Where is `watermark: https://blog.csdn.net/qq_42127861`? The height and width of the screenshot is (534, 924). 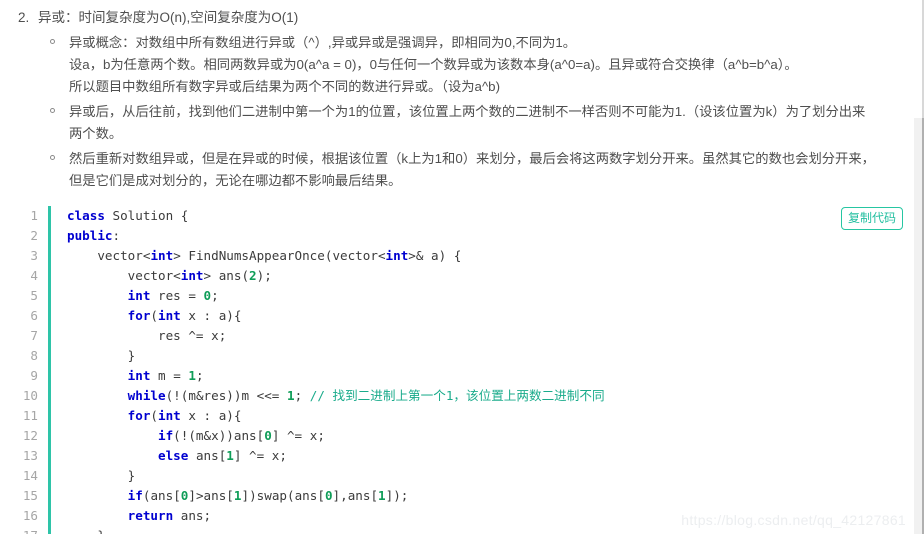
watermark: https://blog.csdn.net/qq_42127861 is located at coordinates (793, 520).